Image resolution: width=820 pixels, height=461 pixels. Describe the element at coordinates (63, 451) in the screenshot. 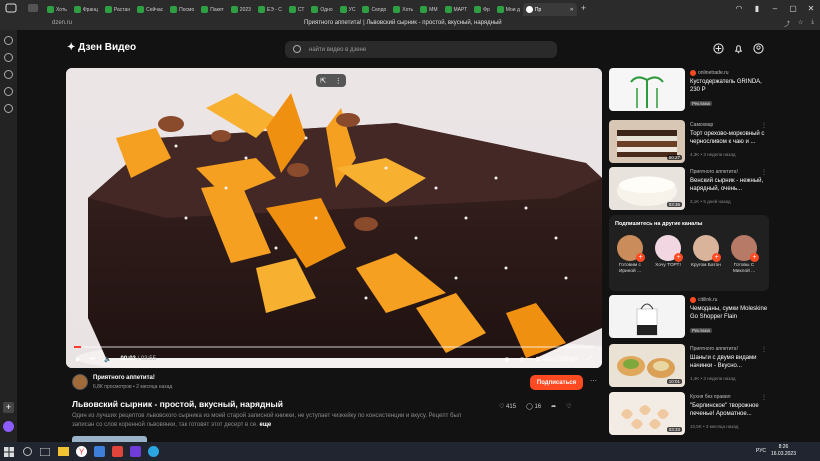

I see `explorer-icon` at that location.